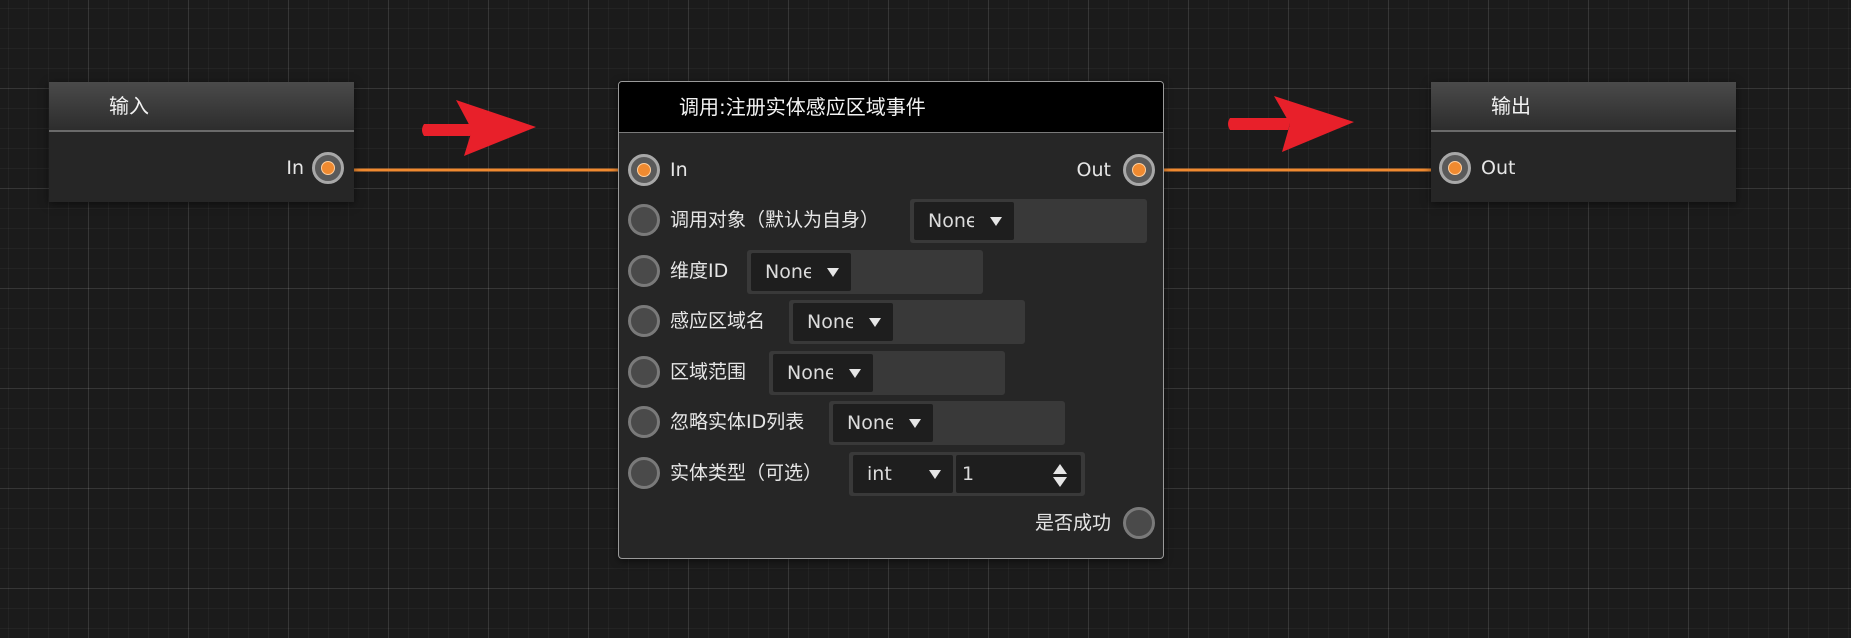  What do you see at coordinates (201, 107) in the screenshot?
I see `input-node-title: 输入` at bounding box center [201, 107].